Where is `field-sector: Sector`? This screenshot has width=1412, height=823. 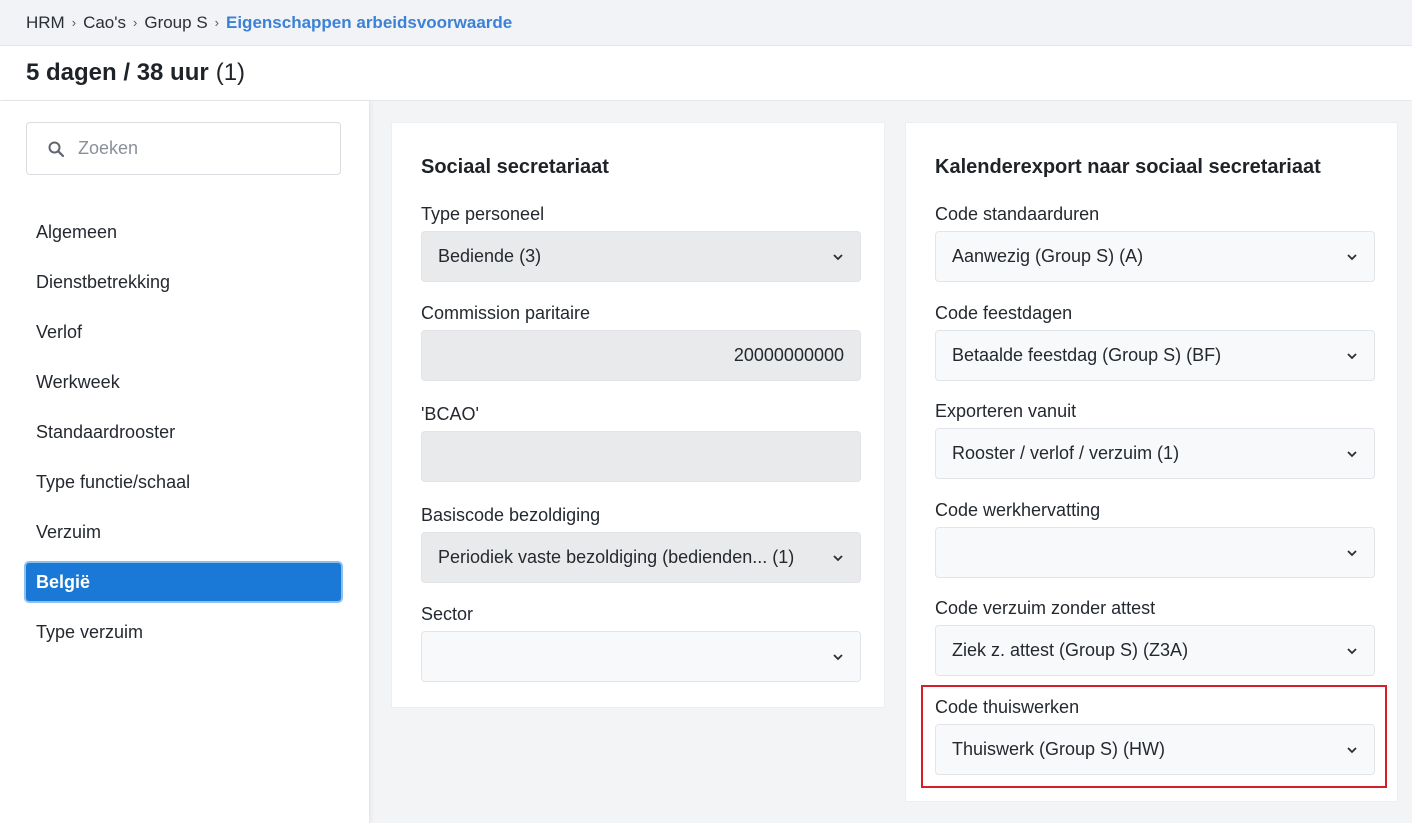 field-sector: Sector is located at coordinates (641, 642).